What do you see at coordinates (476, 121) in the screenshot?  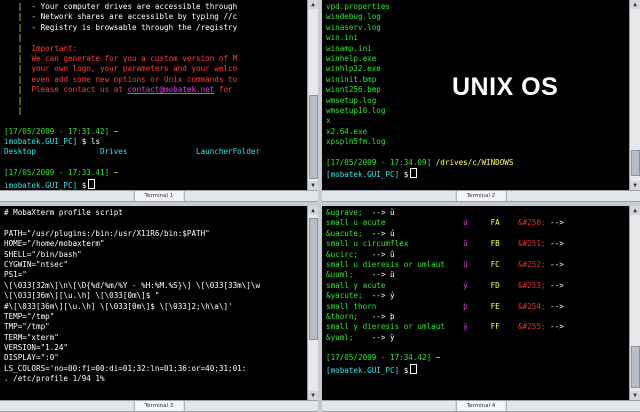 I see `file-item: x` at bounding box center [476, 121].